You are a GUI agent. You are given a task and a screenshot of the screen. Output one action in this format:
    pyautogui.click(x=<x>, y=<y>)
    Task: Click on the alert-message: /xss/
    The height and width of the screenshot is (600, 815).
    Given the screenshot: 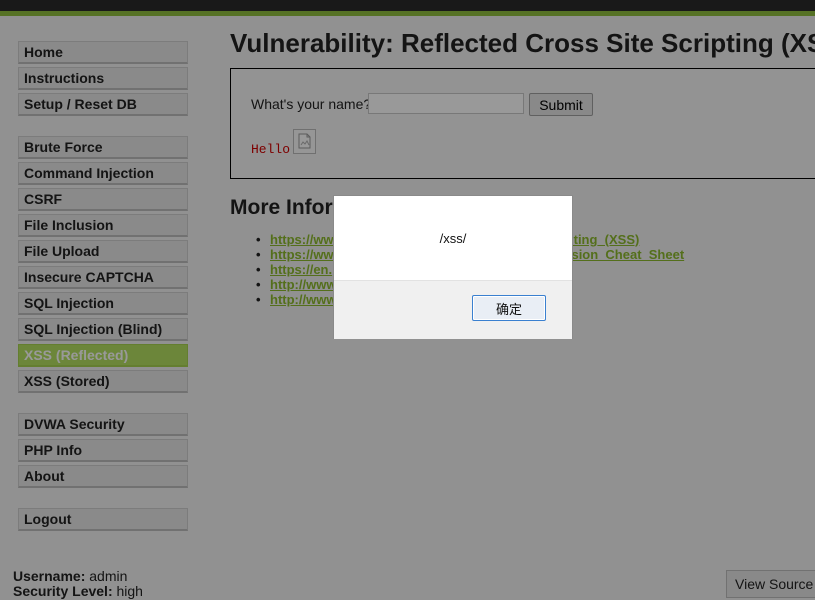 What is the action you would take?
    pyautogui.click(x=453, y=238)
    